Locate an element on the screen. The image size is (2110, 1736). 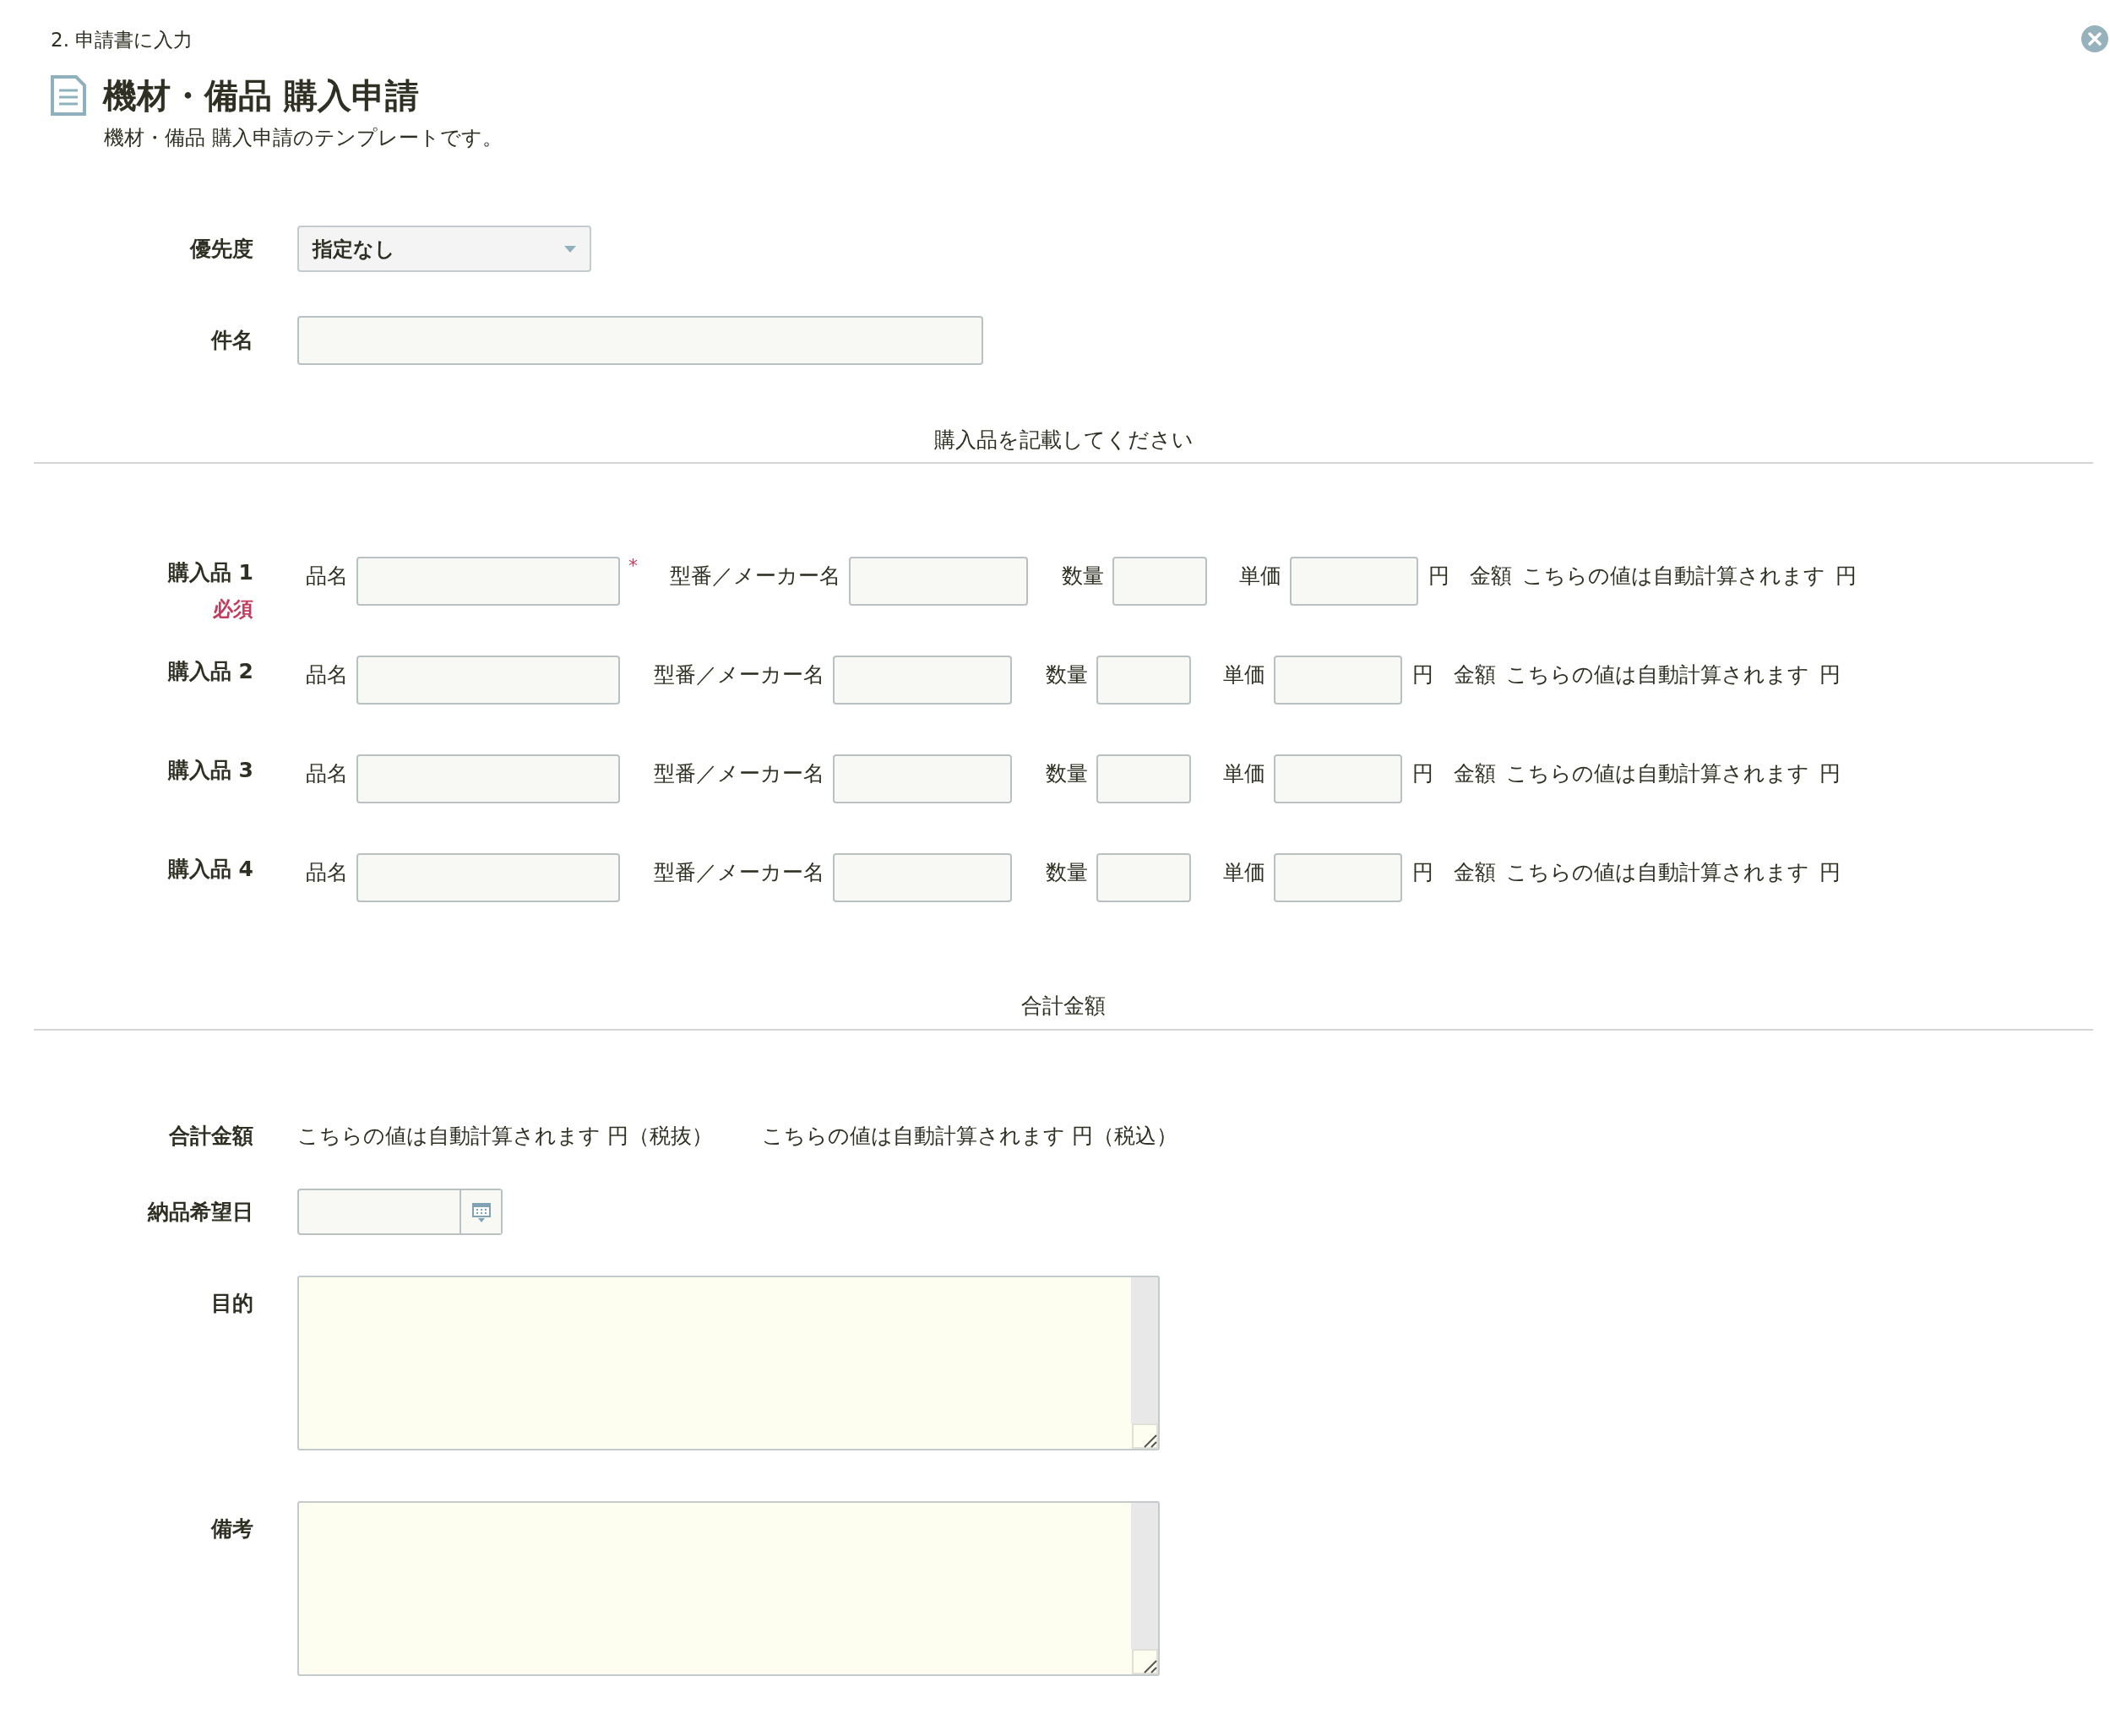
section-heading: 購入品を記載してください is located at coordinates (1063, 440).